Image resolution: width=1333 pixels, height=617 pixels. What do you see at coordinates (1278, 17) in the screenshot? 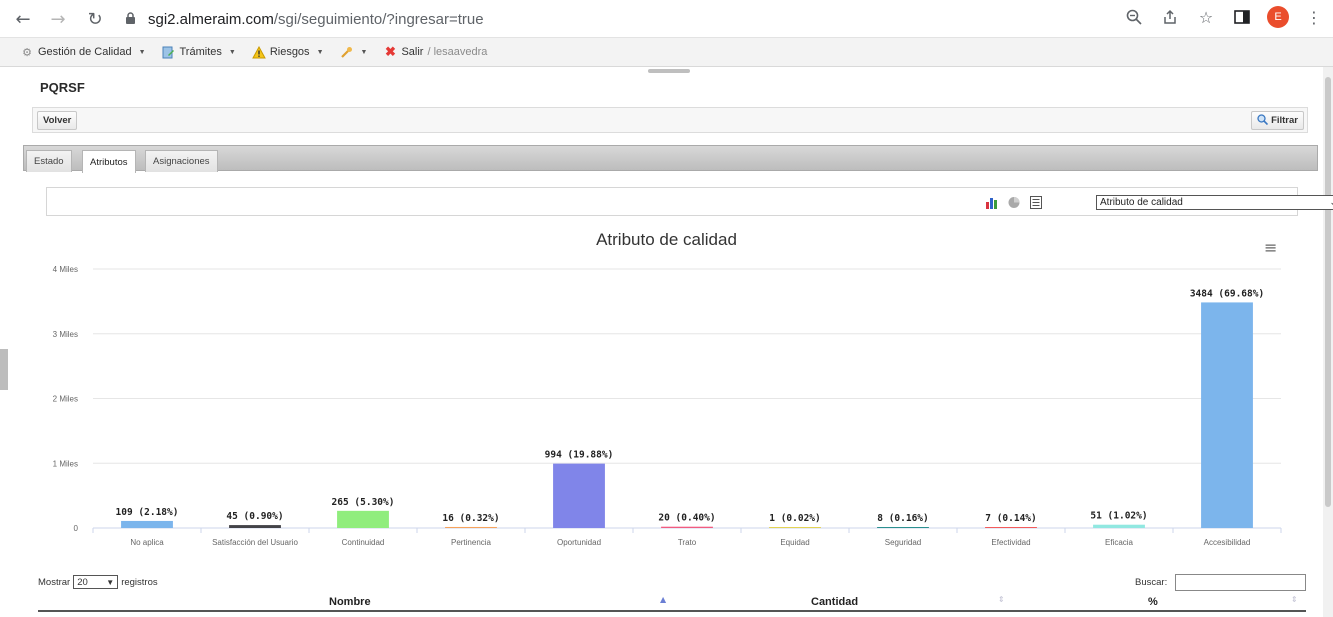
I see `profile-avatar: E` at bounding box center [1278, 17].